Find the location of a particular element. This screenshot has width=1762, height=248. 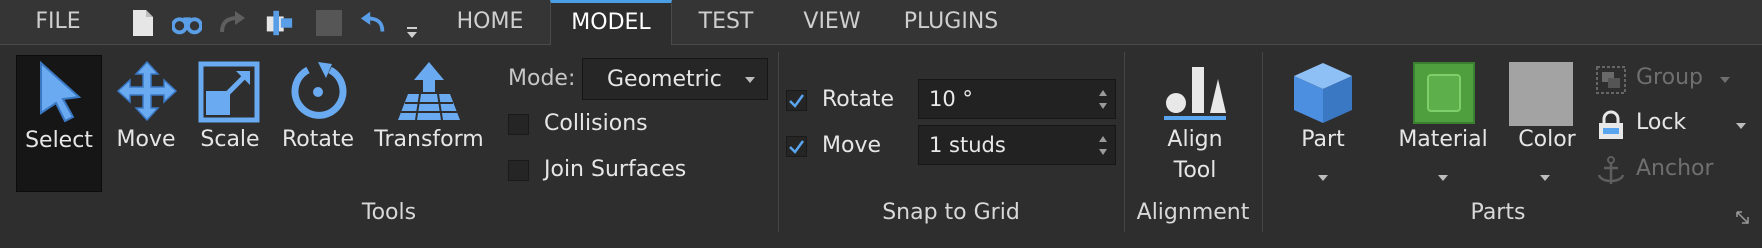

scale-tool-label: Scale is located at coordinates (230, 139).